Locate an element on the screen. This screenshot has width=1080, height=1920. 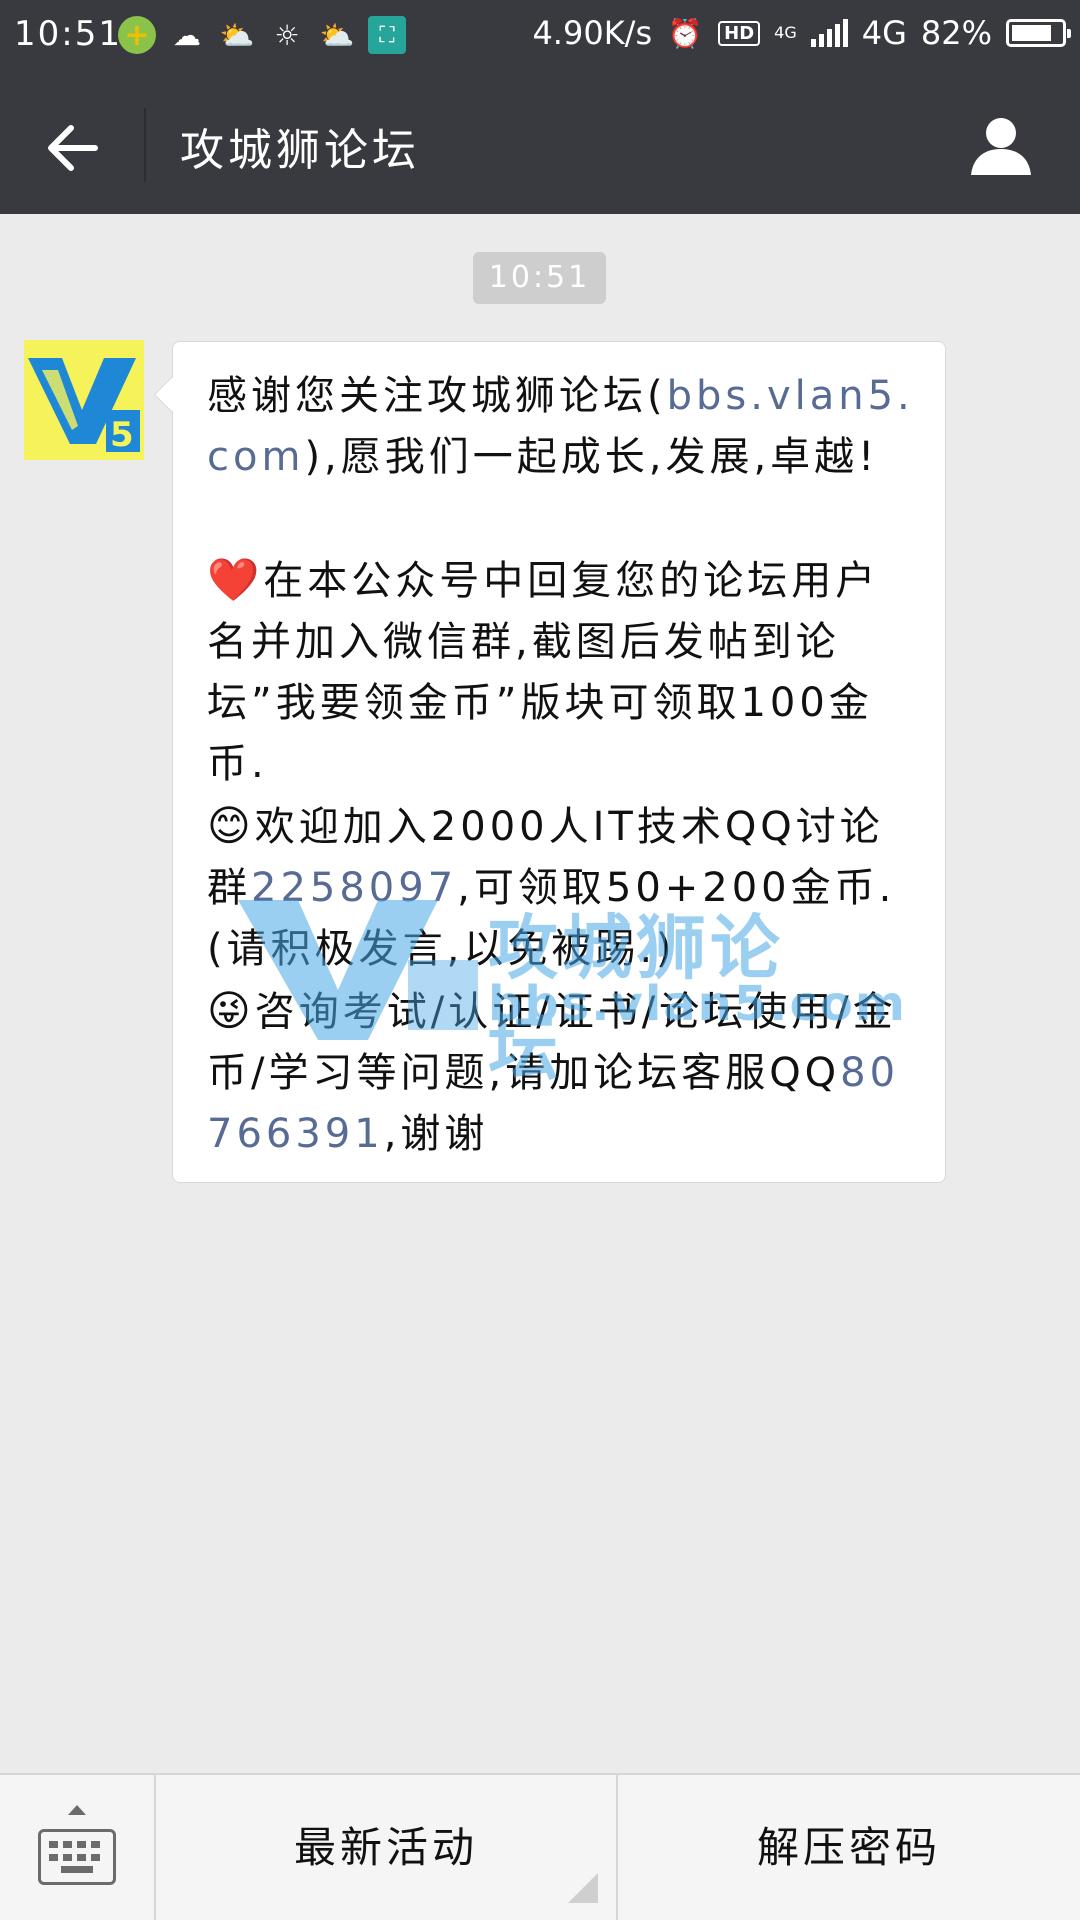
screenshot-icon: ⛶ is located at coordinates (387, 35).